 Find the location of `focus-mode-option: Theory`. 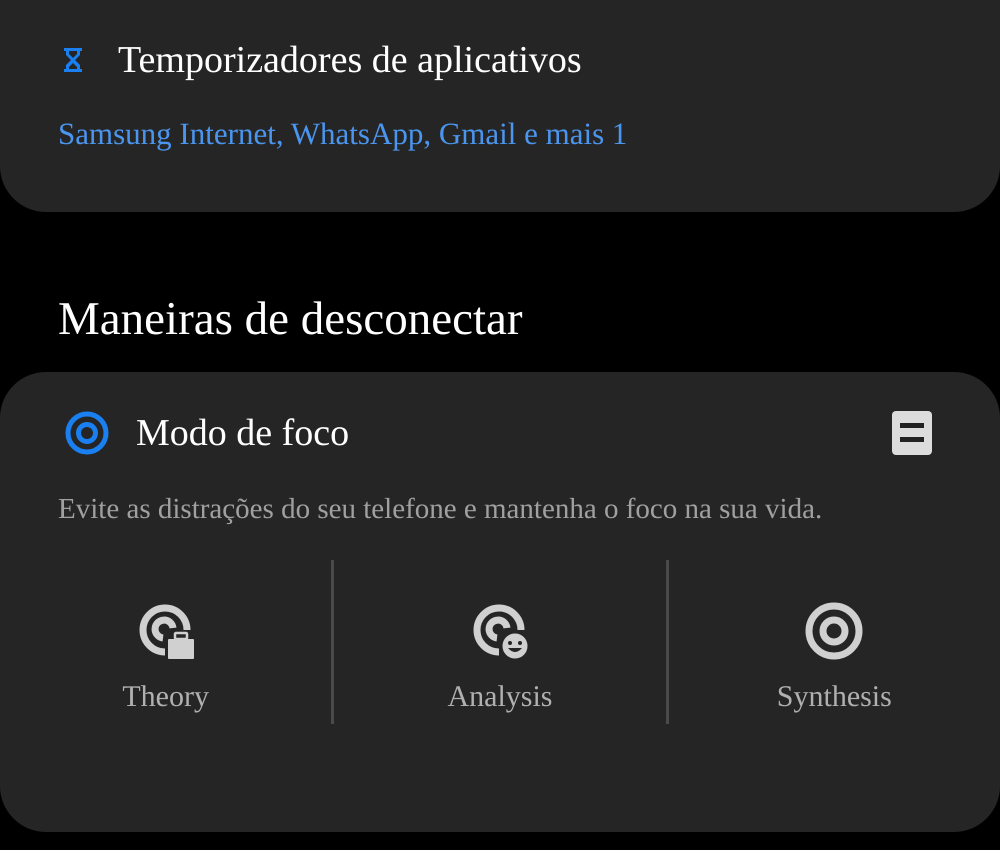

focus-mode-option: Theory is located at coordinates (166, 642).